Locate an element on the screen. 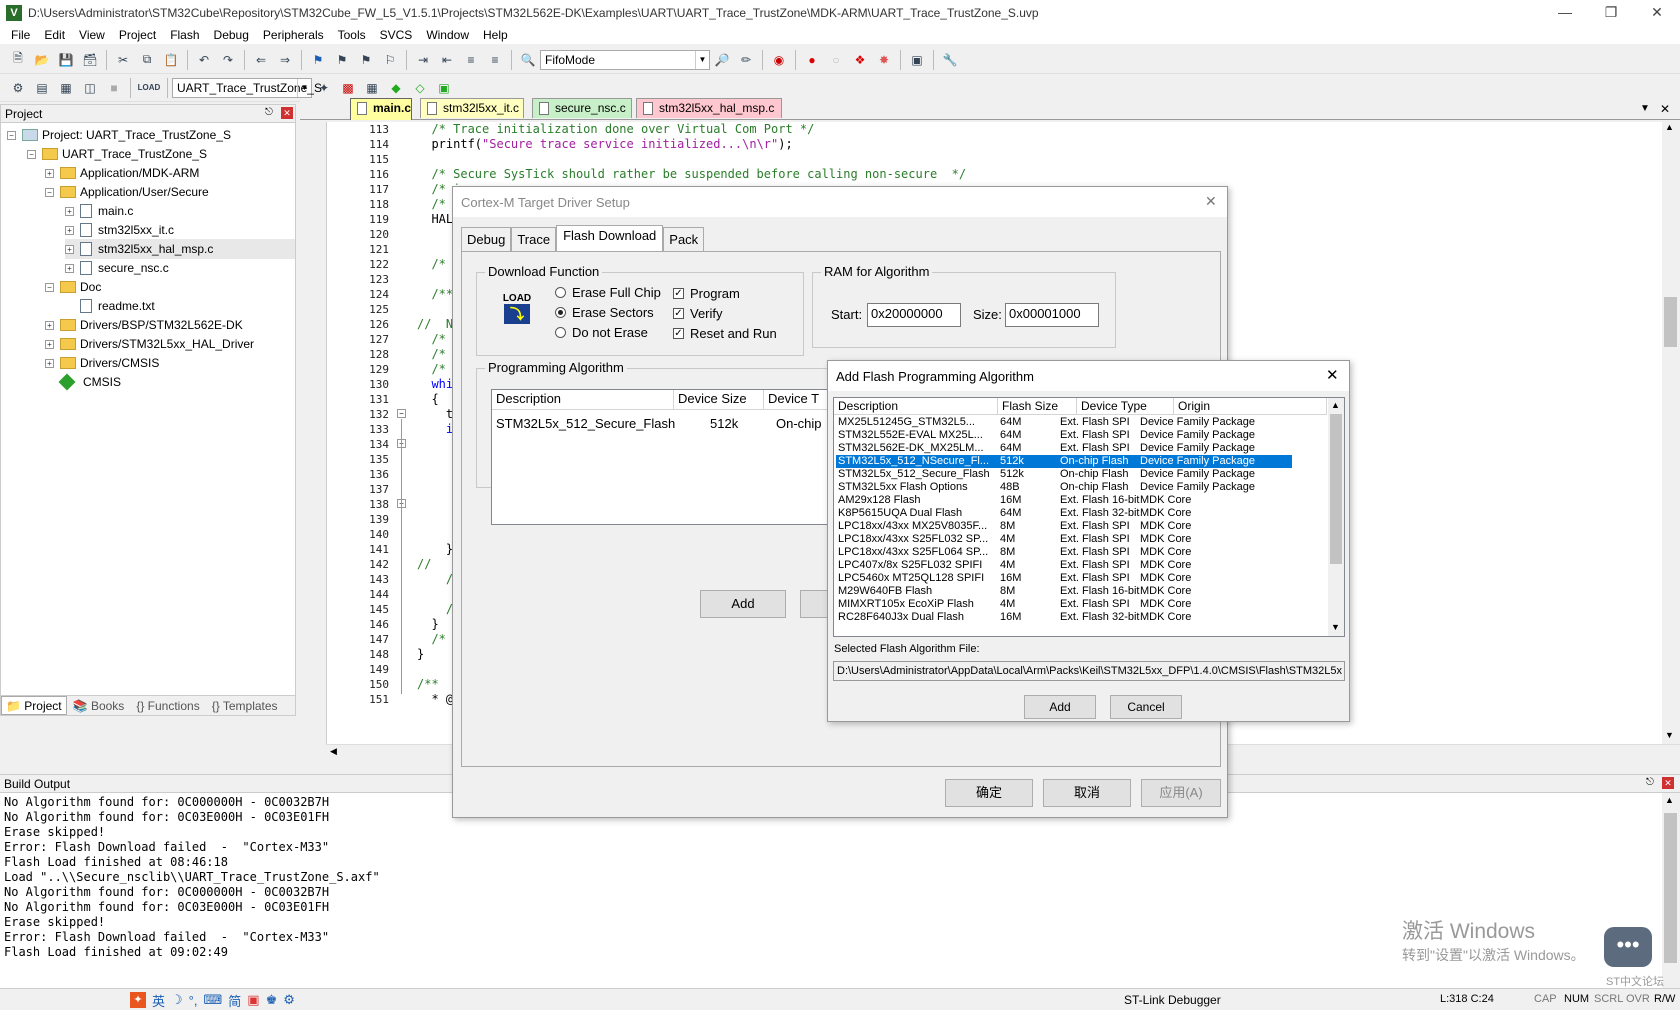 The width and height of the screenshot is (1680, 1010). tree-node-group: + Application/MDK-ARM is located at coordinates (122, 173).